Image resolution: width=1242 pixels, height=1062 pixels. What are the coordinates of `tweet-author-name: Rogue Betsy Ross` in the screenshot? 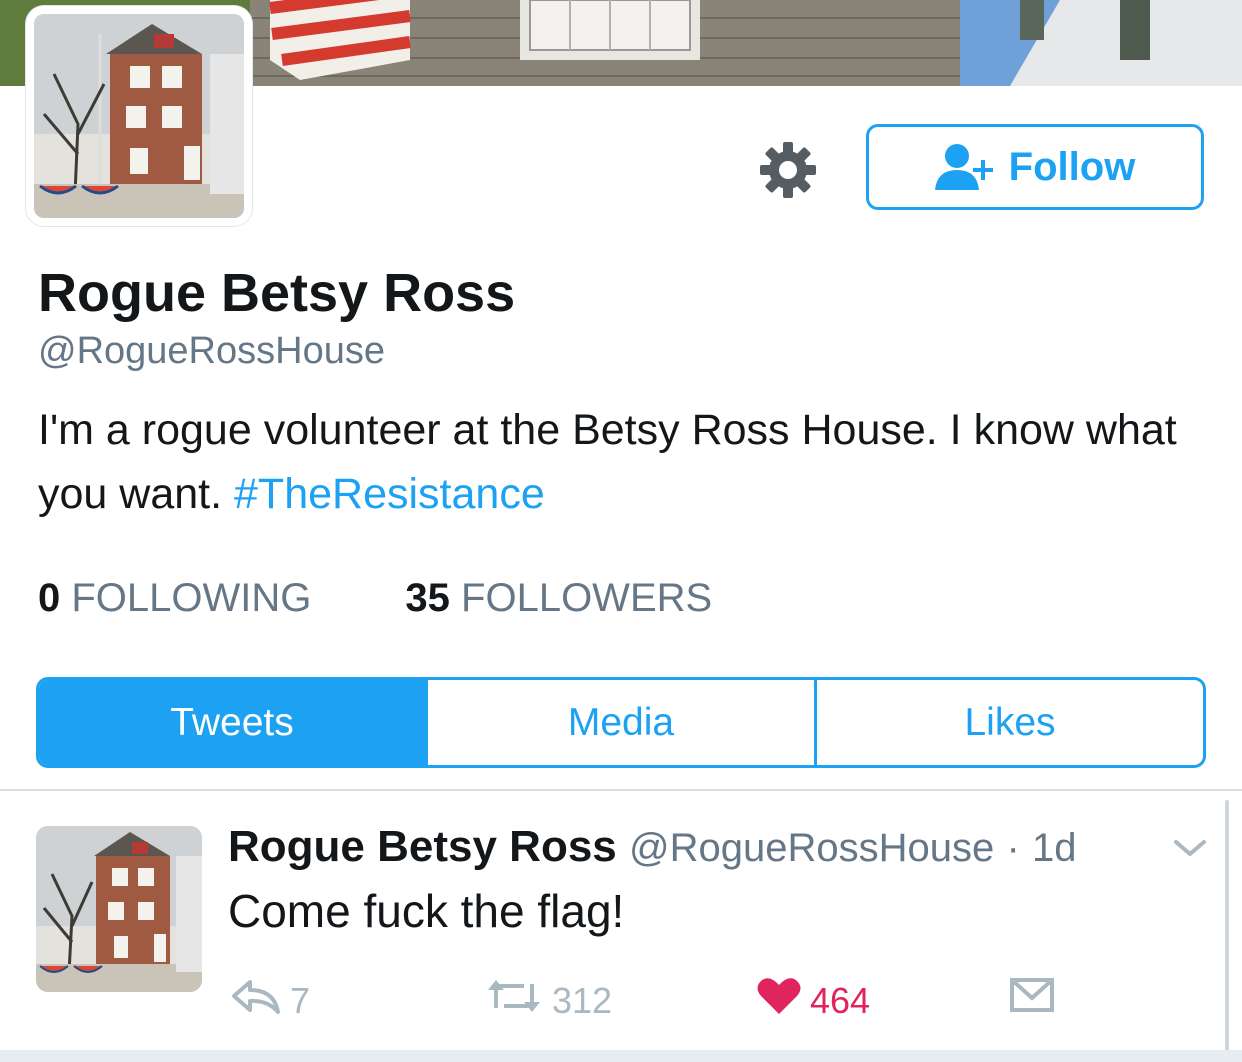 It's located at (422, 846).